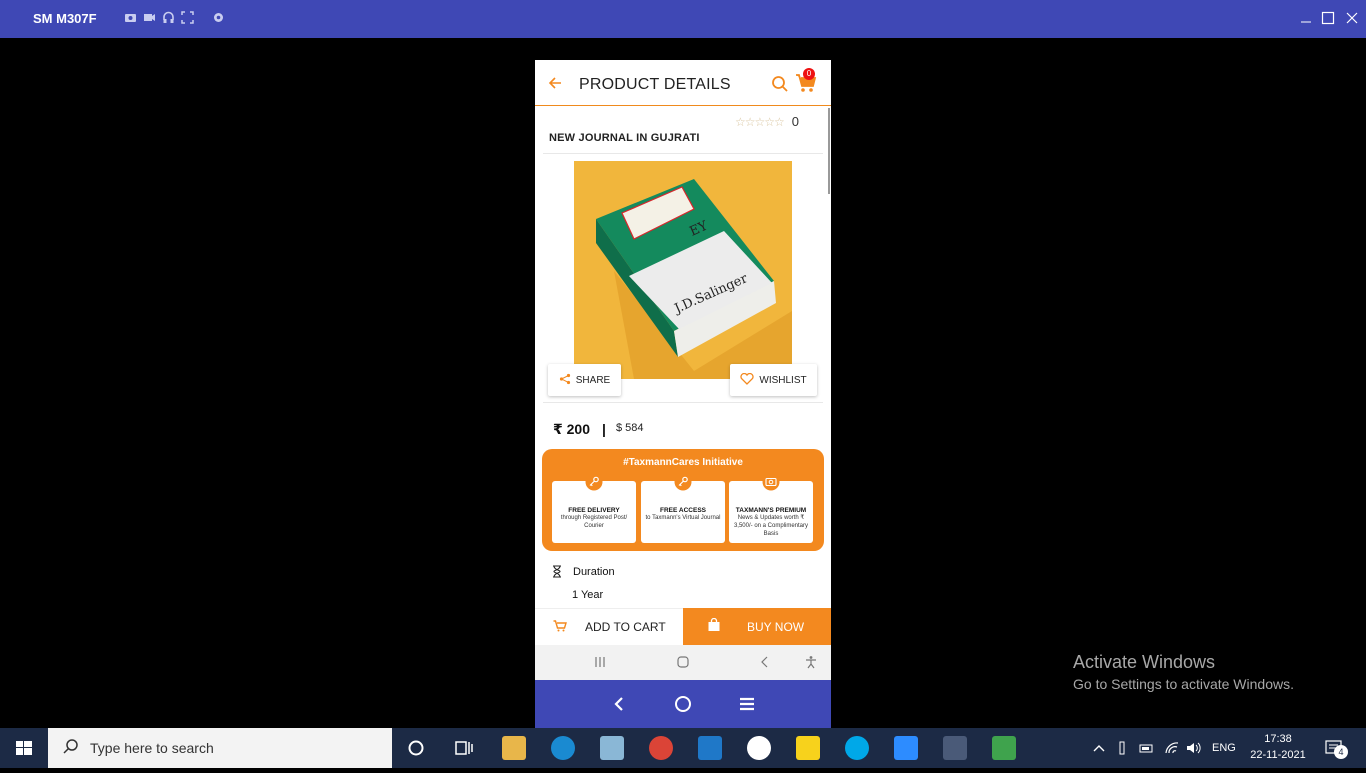 The width and height of the screenshot is (1366, 773). I want to click on product-rating: ☆☆☆☆☆ 0, so click(767, 121).